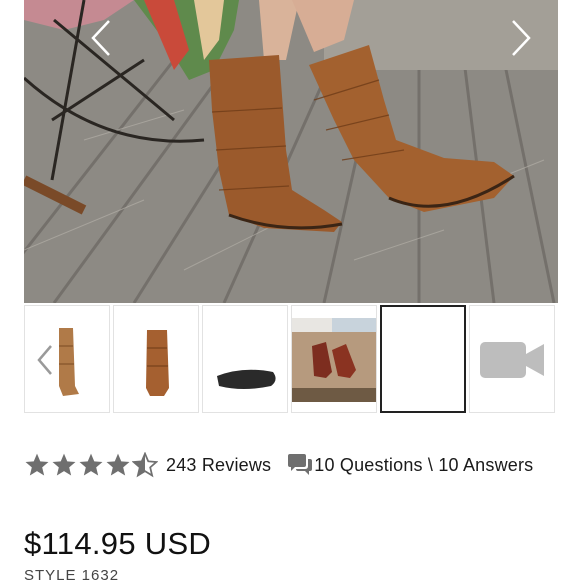 The width and height of the screenshot is (580, 584). What do you see at coordinates (67, 359) in the screenshot?
I see `thumbnail-boot-side` at bounding box center [67, 359].